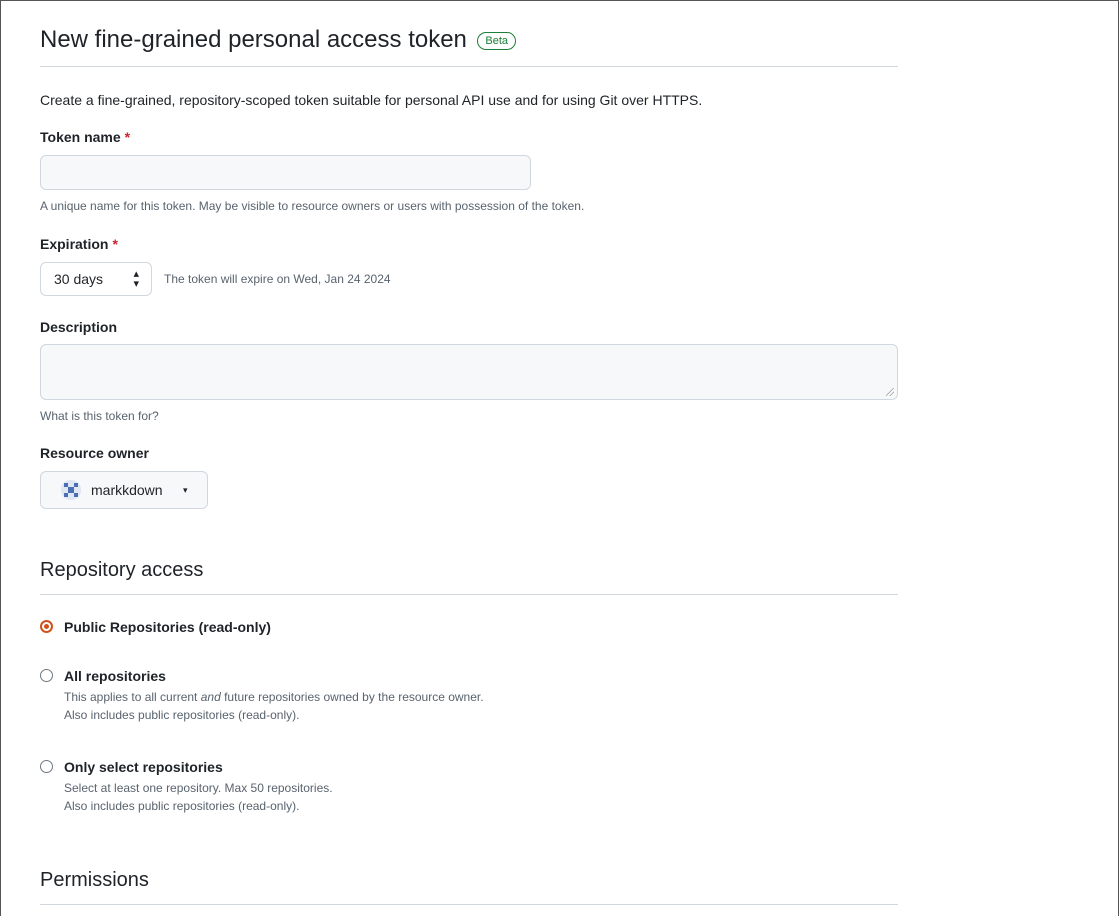 The width and height of the screenshot is (1120, 916). Describe the element at coordinates (136, 279) in the screenshot. I see `select-arrows-icon: ▴ ▾` at that location.